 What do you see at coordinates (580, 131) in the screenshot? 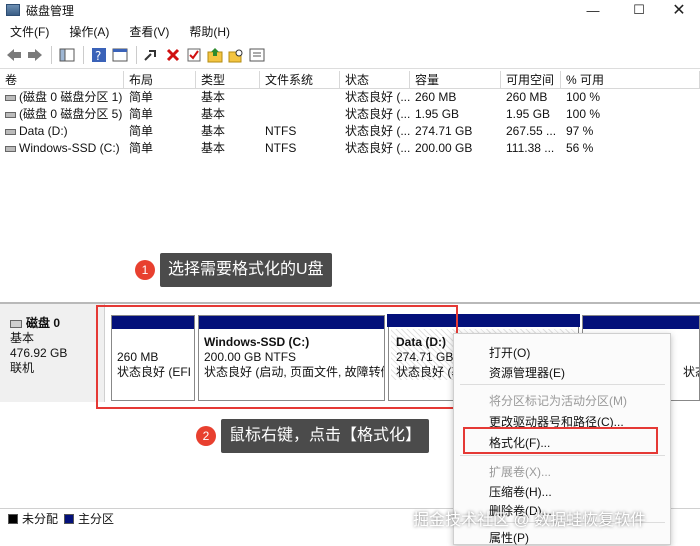
I see `percent-free-cell: 97 %` at bounding box center [580, 131].